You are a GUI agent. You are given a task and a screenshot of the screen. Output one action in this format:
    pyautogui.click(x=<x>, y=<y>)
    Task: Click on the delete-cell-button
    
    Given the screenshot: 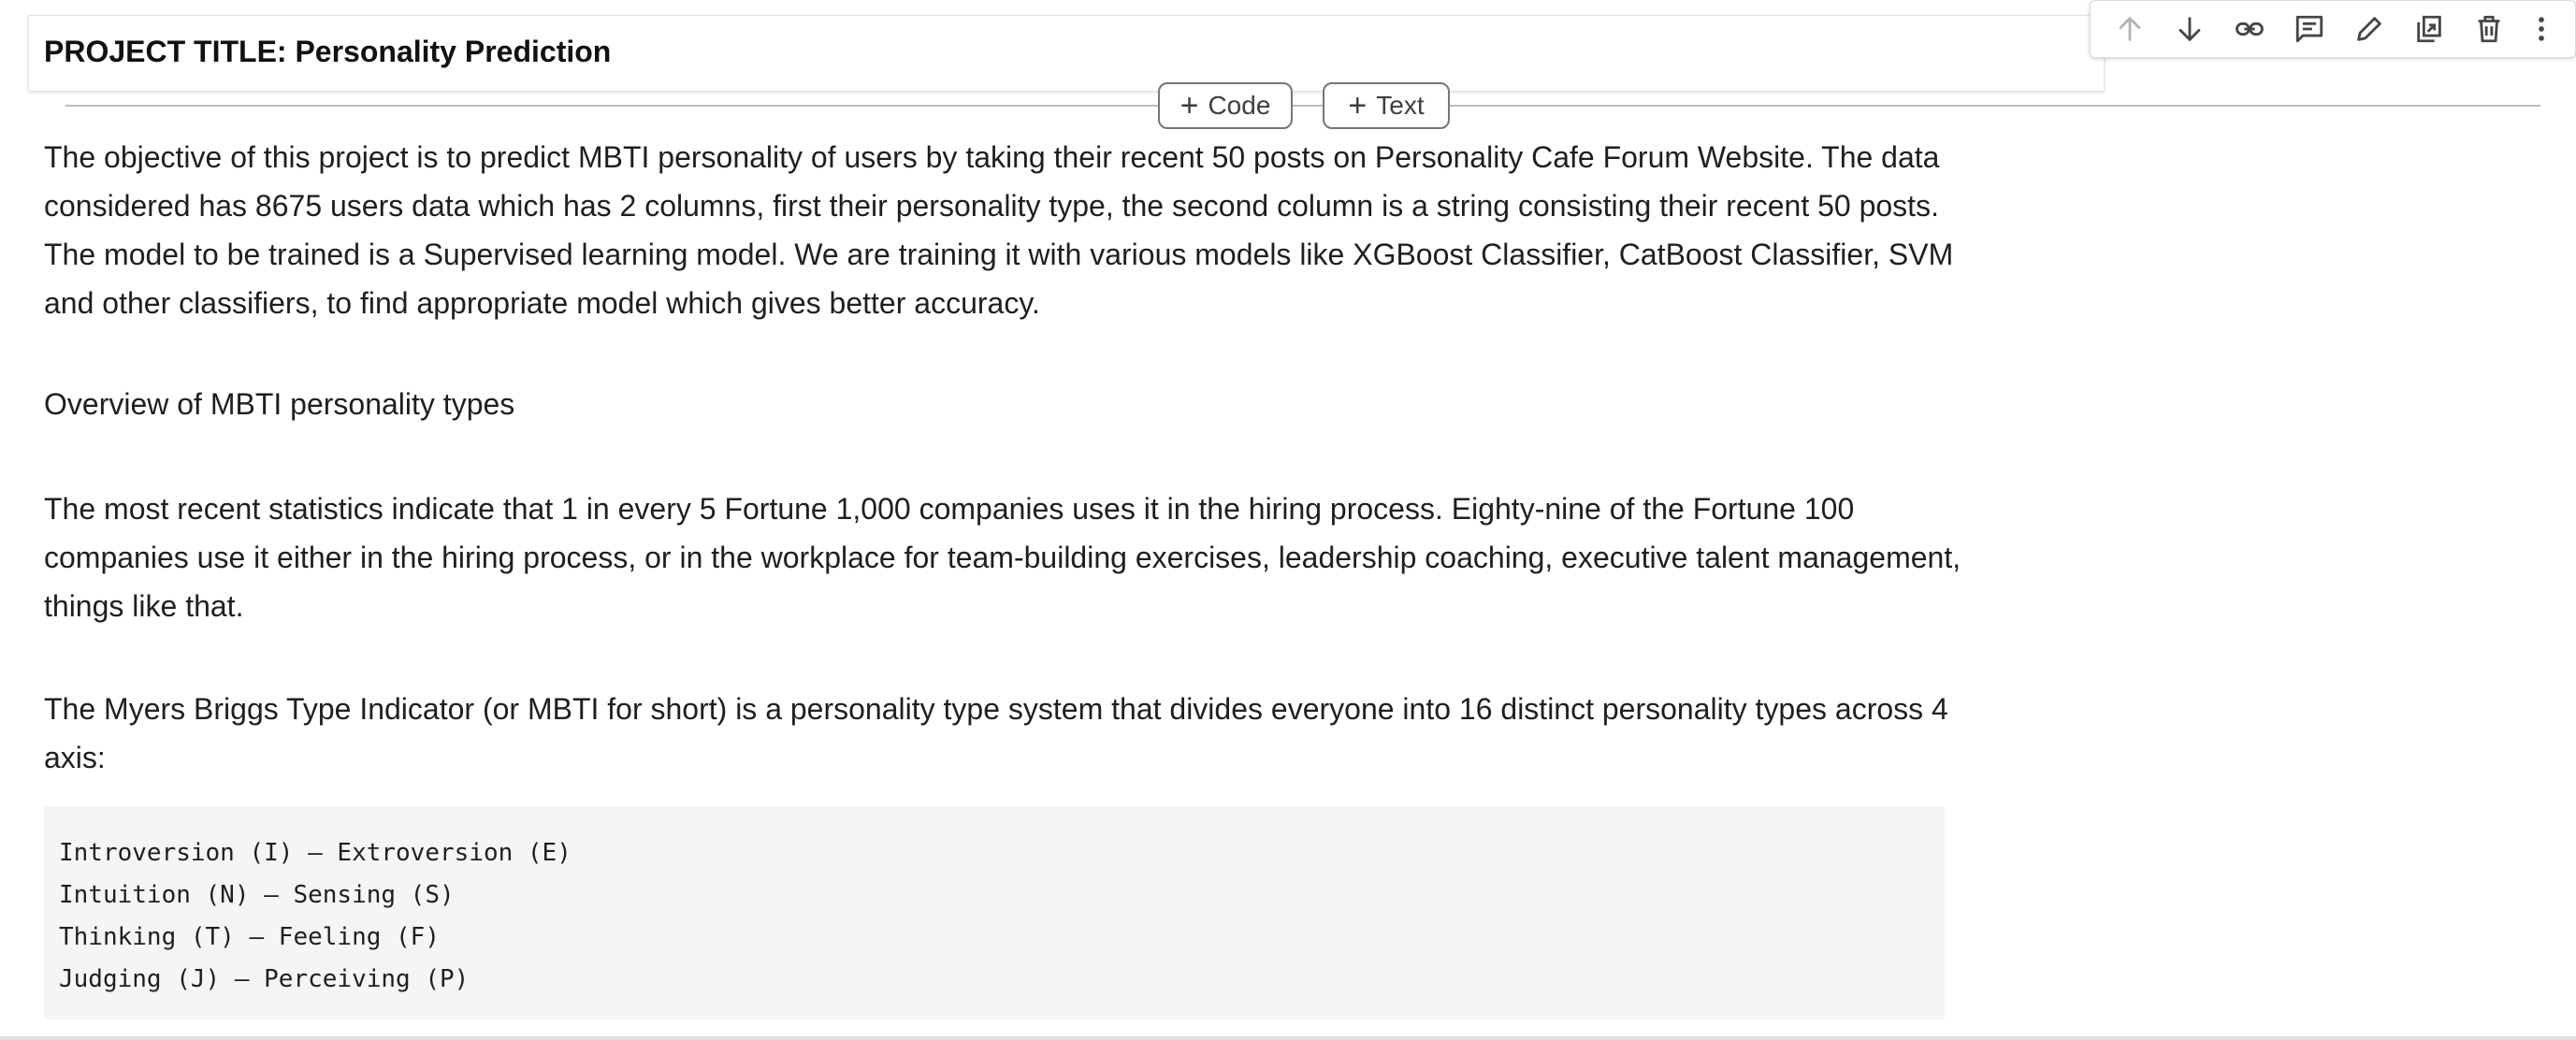 What is the action you would take?
    pyautogui.click(x=2489, y=29)
    